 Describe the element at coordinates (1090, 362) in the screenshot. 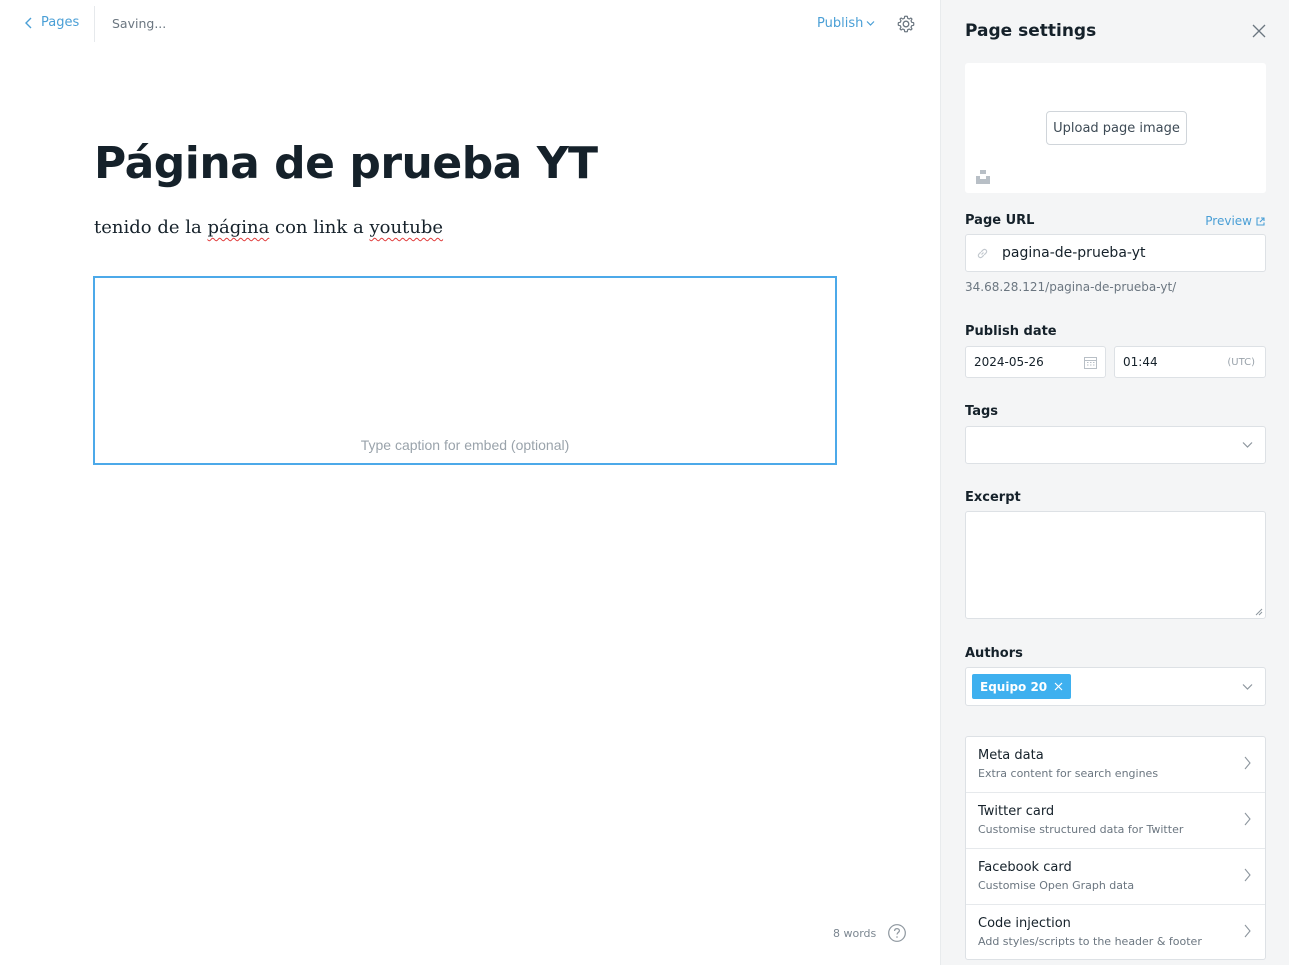

I see `calendar-icon` at that location.